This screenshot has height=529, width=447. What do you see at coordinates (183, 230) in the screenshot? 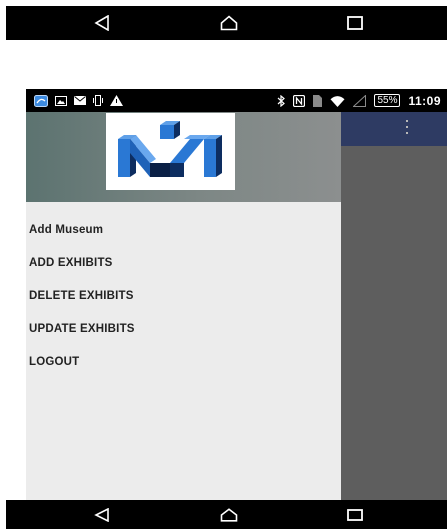
I see `menu-item-add-museum: Add Museum` at bounding box center [183, 230].